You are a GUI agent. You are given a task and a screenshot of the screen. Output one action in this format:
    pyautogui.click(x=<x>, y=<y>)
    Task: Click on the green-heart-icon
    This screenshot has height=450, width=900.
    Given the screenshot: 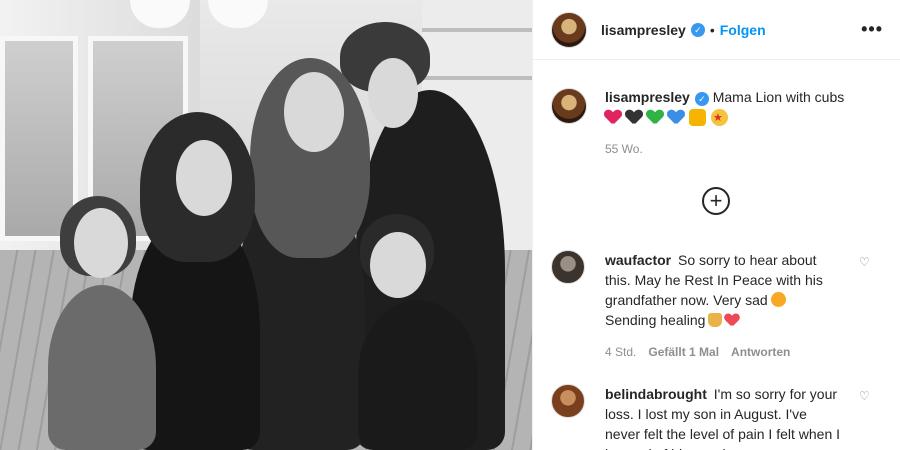 What is the action you would take?
    pyautogui.click(x=655, y=117)
    